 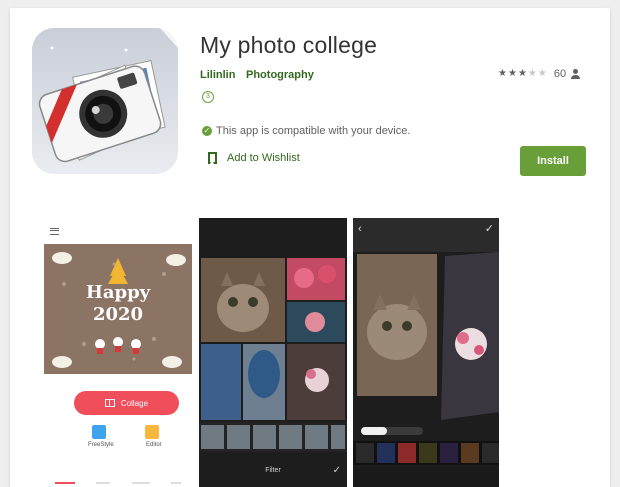 What do you see at coordinates (207, 131) in the screenshot?
I see `check-circle-icon: ✓` at bounding box center [207, 131].